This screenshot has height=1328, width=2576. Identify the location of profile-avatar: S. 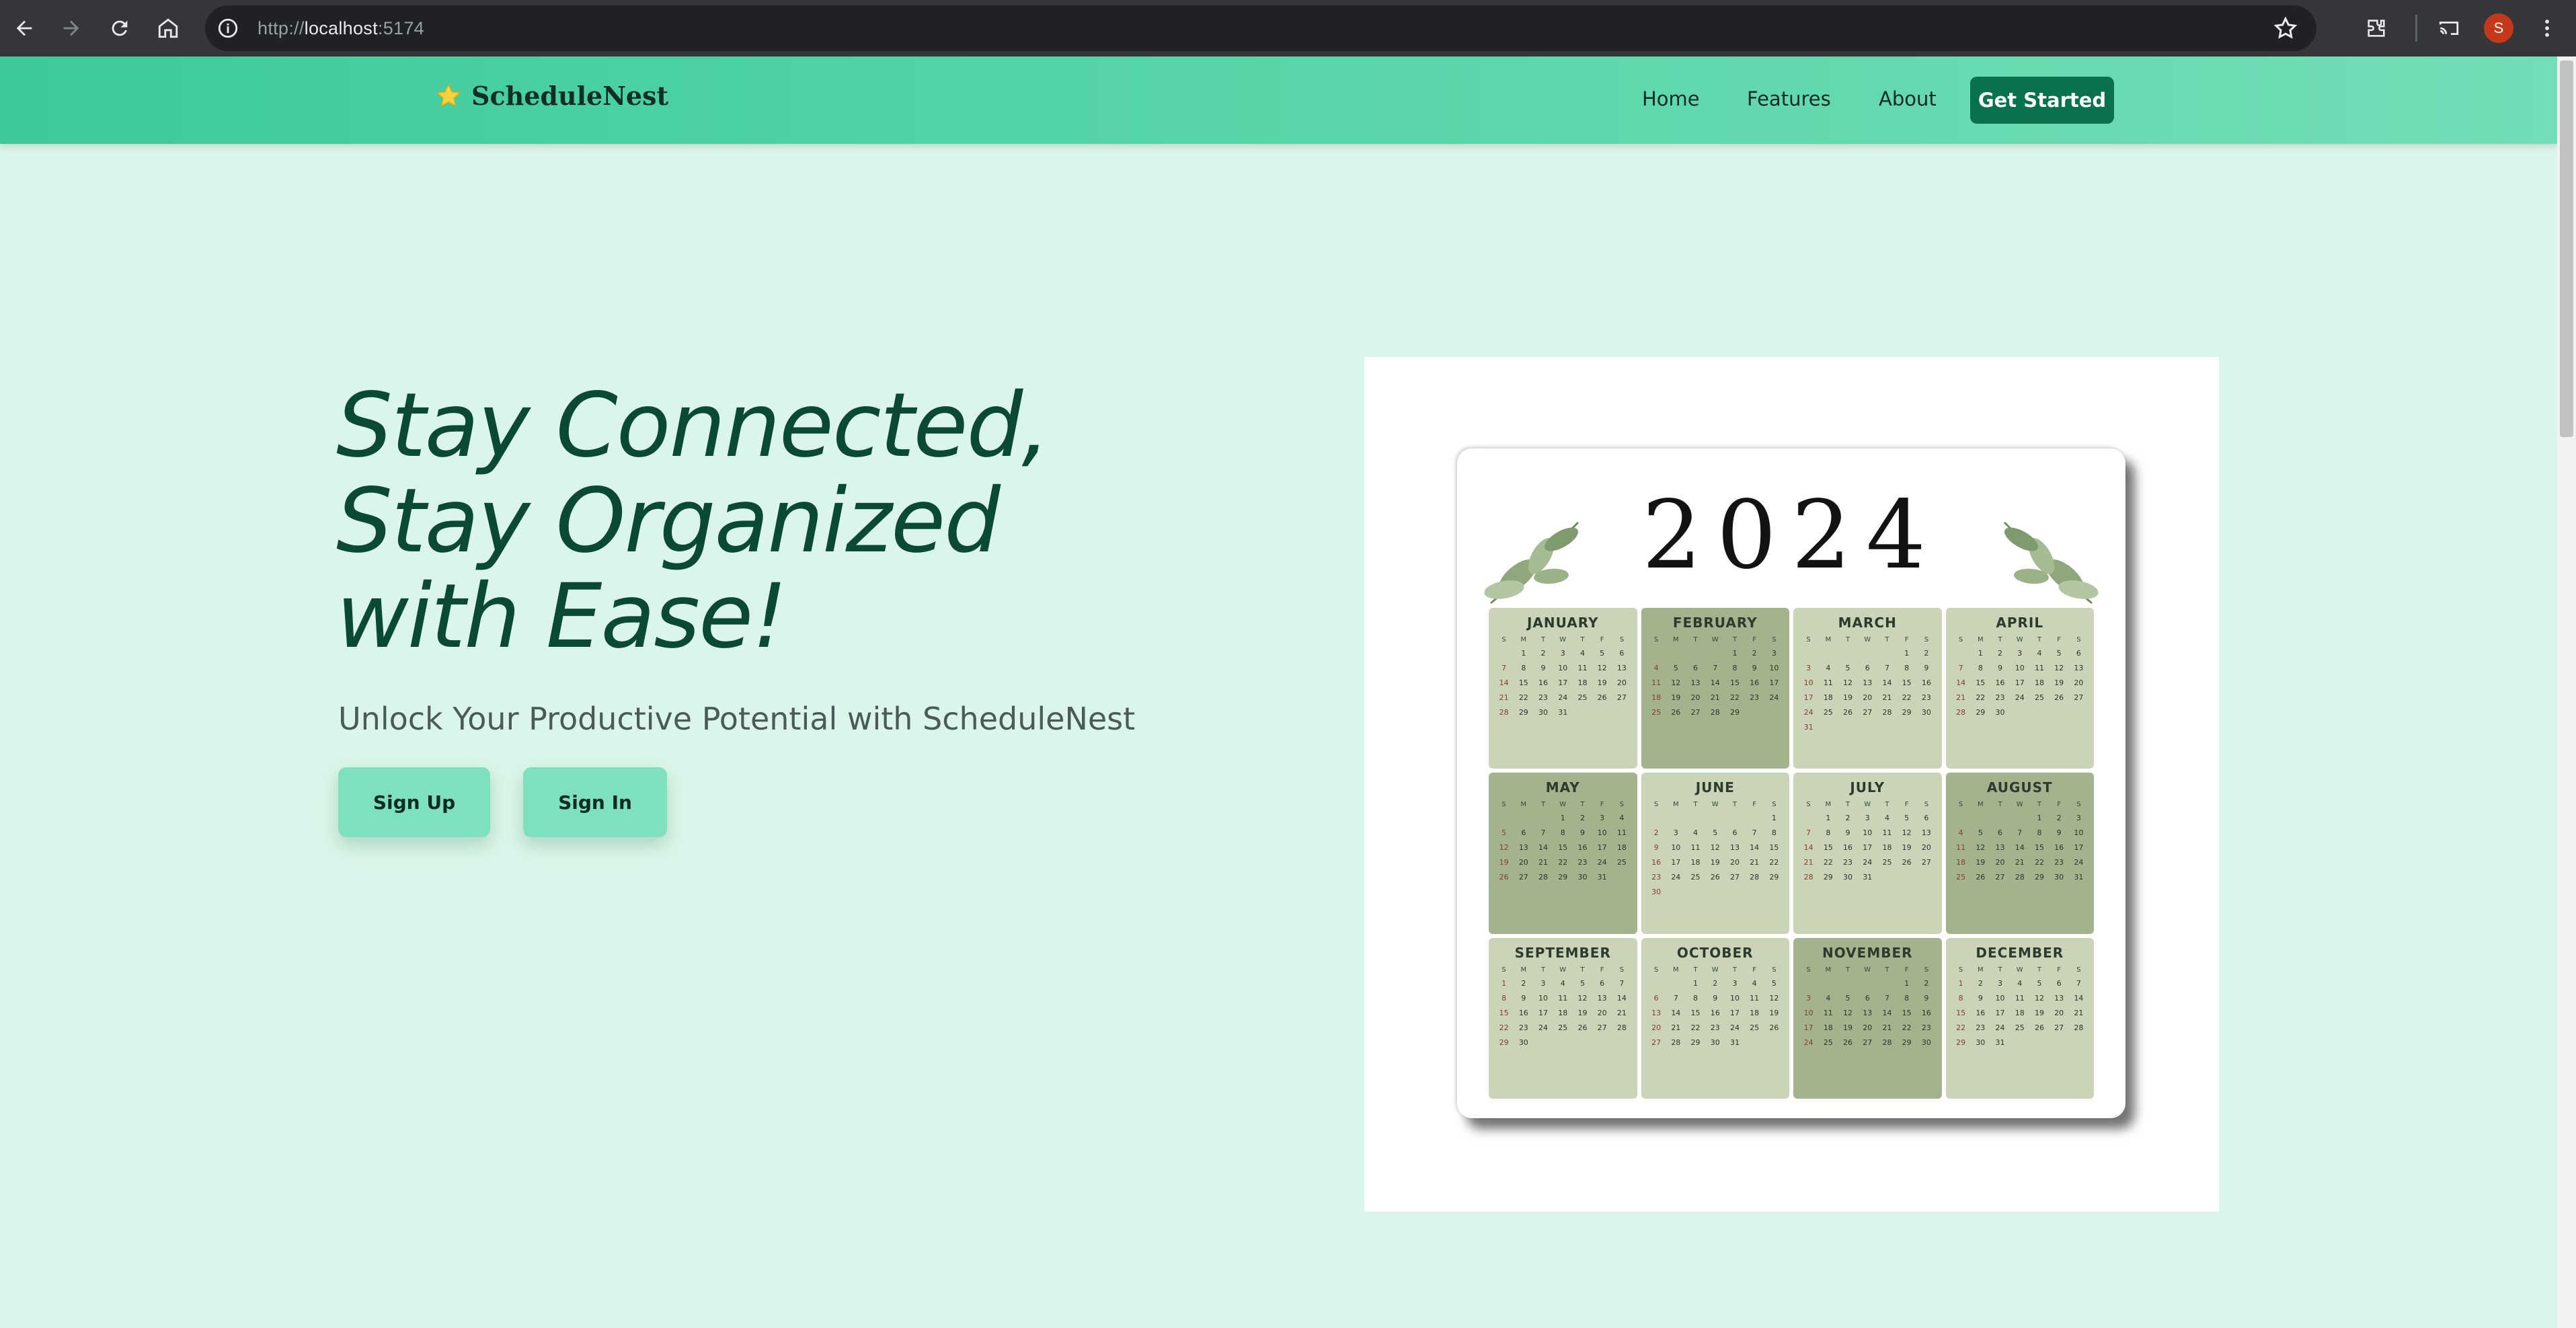
(2499, 28).